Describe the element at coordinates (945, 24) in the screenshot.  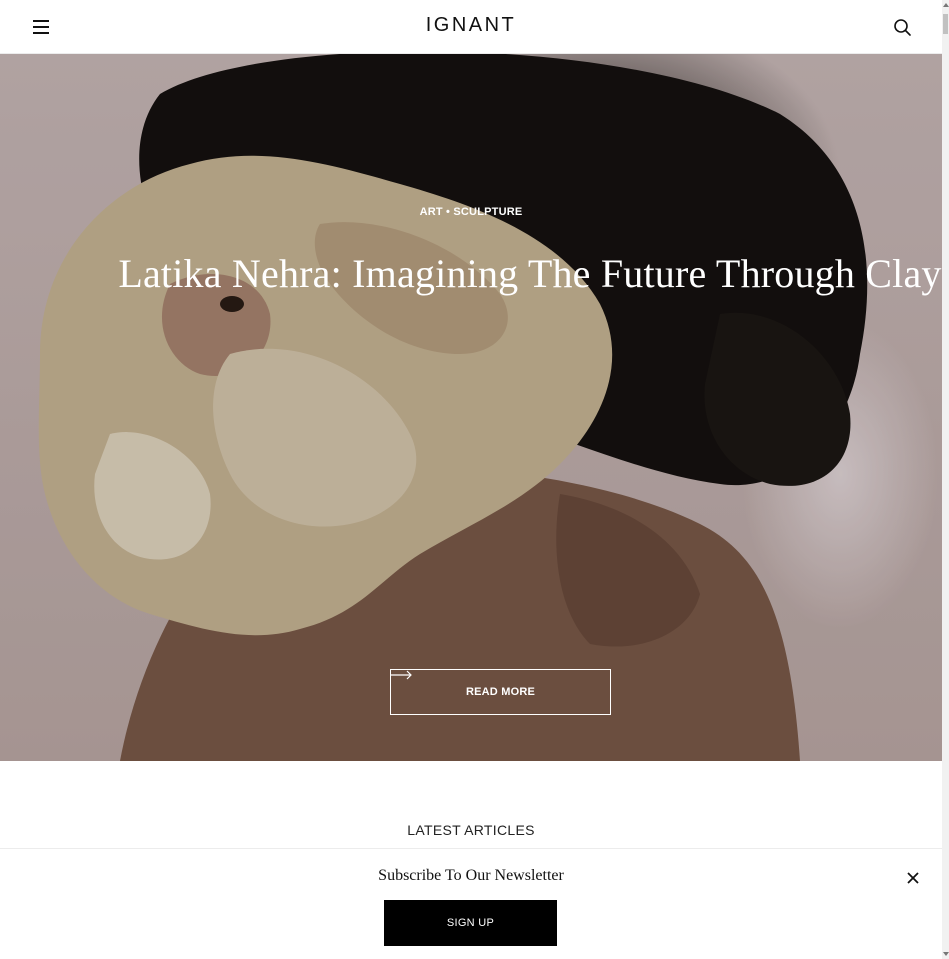
I see `scroll-thumb` at that location.